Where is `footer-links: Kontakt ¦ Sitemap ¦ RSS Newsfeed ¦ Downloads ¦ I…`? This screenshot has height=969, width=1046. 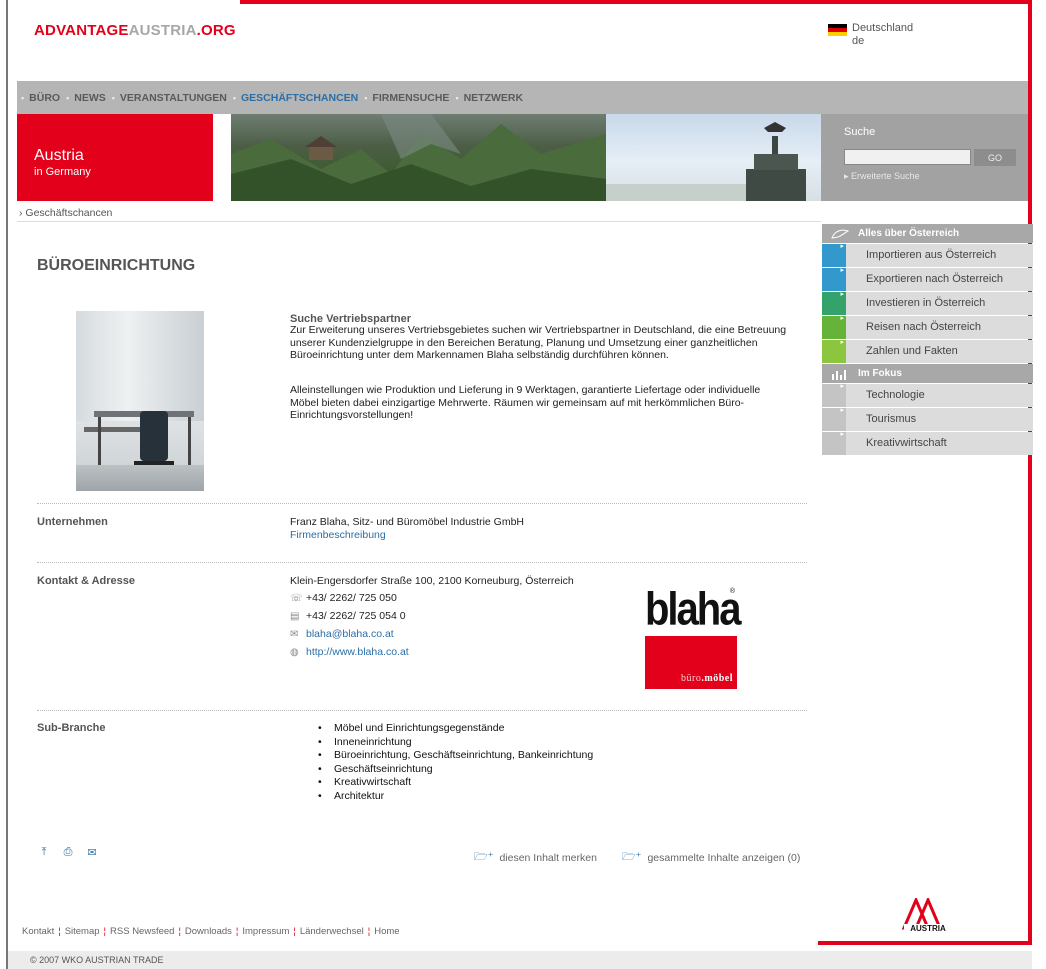
footer-links: Kontakt ¦ Sitemap ¦ RSS Newsfeed ¦ Downloads ¦ I… is located at coordinates (211, 931).